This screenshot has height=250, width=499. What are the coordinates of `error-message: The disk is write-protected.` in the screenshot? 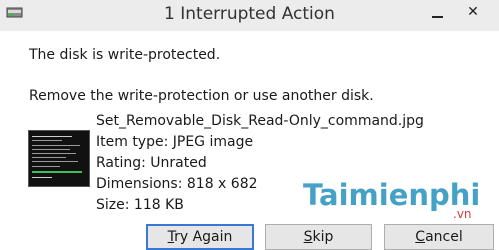 It's located at (125, 55).